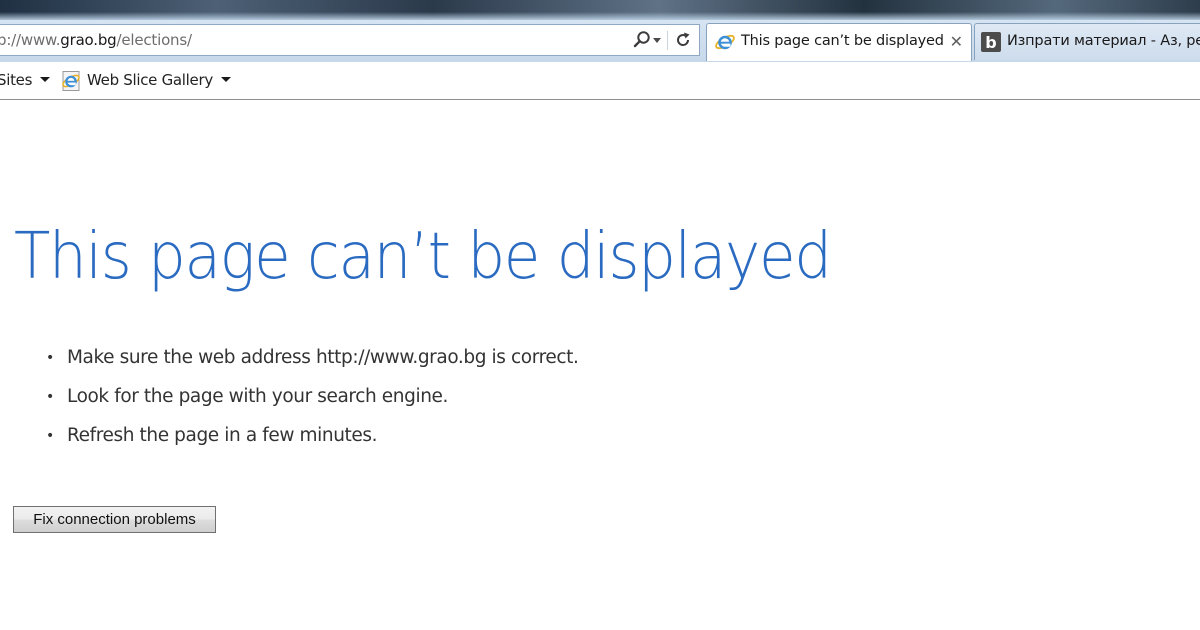 This screenshot has height=630, width=1200. Describe the element at coordinates (30, 40) in the screenshot. I see `address-url-prefix: p://www.` at that location.